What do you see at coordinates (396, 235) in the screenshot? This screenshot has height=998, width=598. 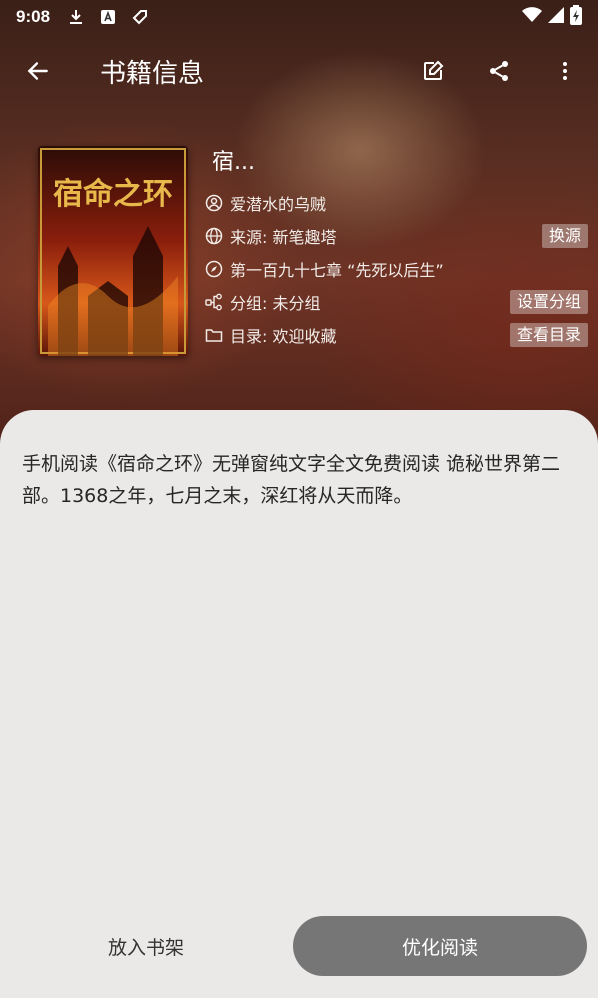 I see `source-row: 来源: 新笔趣塔 换源` at bounding box center [396, 235].